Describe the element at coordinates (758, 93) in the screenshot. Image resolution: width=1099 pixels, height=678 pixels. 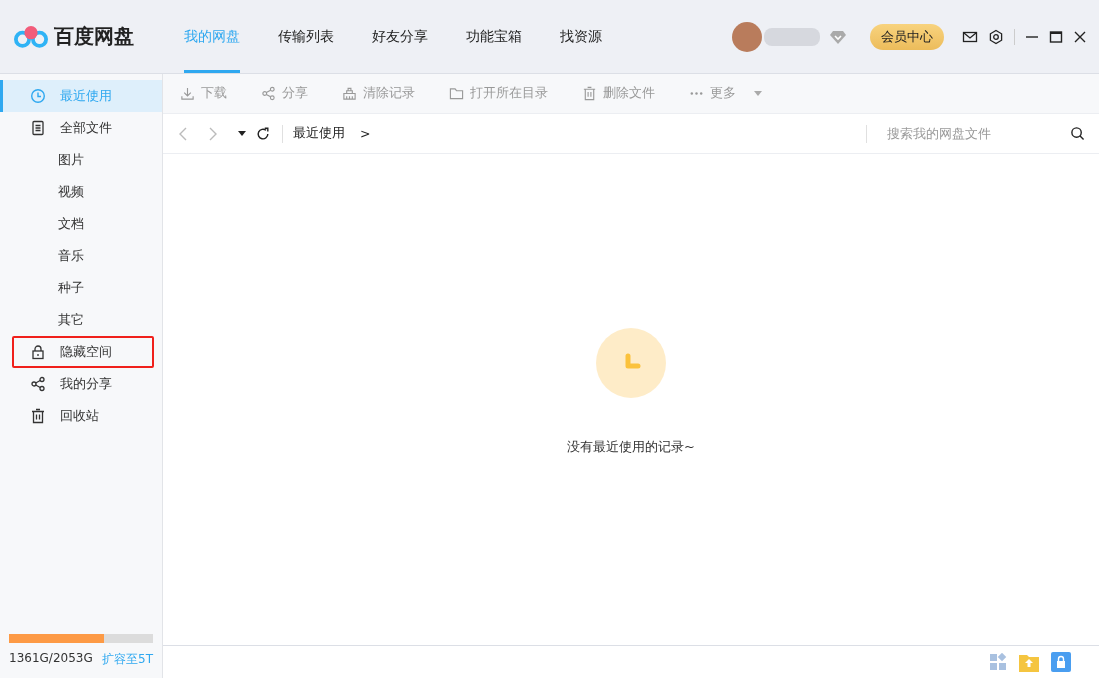
I see `caret-icon` at that location.